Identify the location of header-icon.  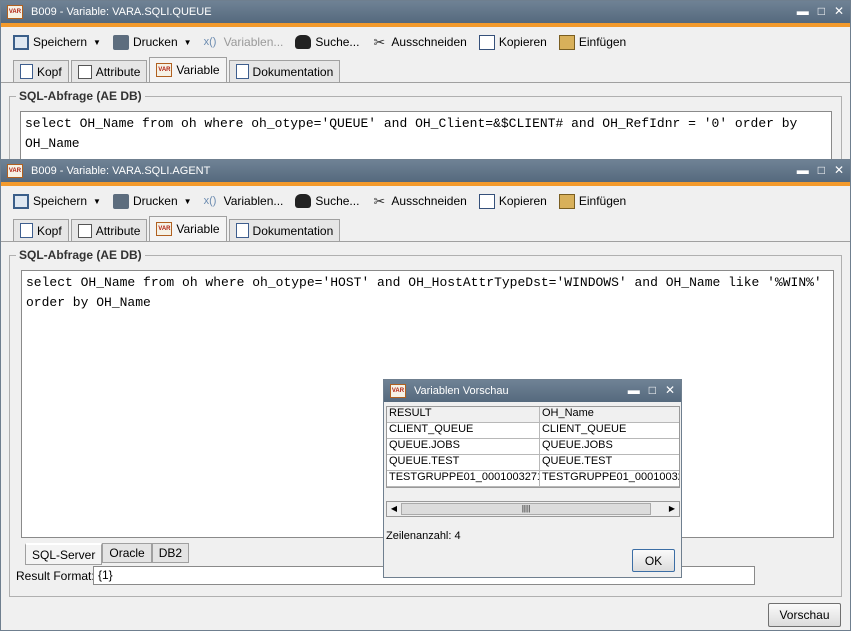
(26, 230).